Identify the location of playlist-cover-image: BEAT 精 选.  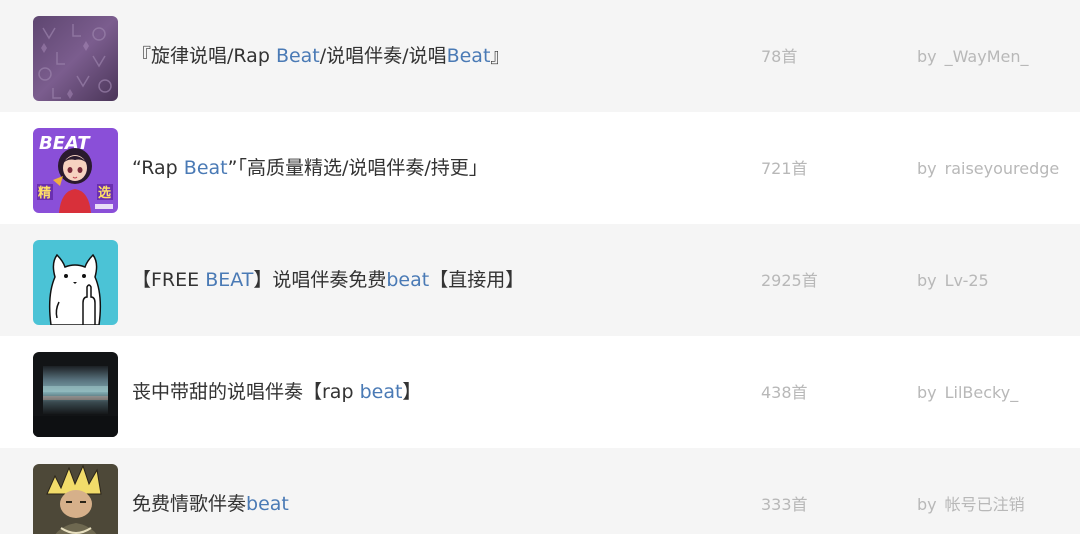
(75, 170).